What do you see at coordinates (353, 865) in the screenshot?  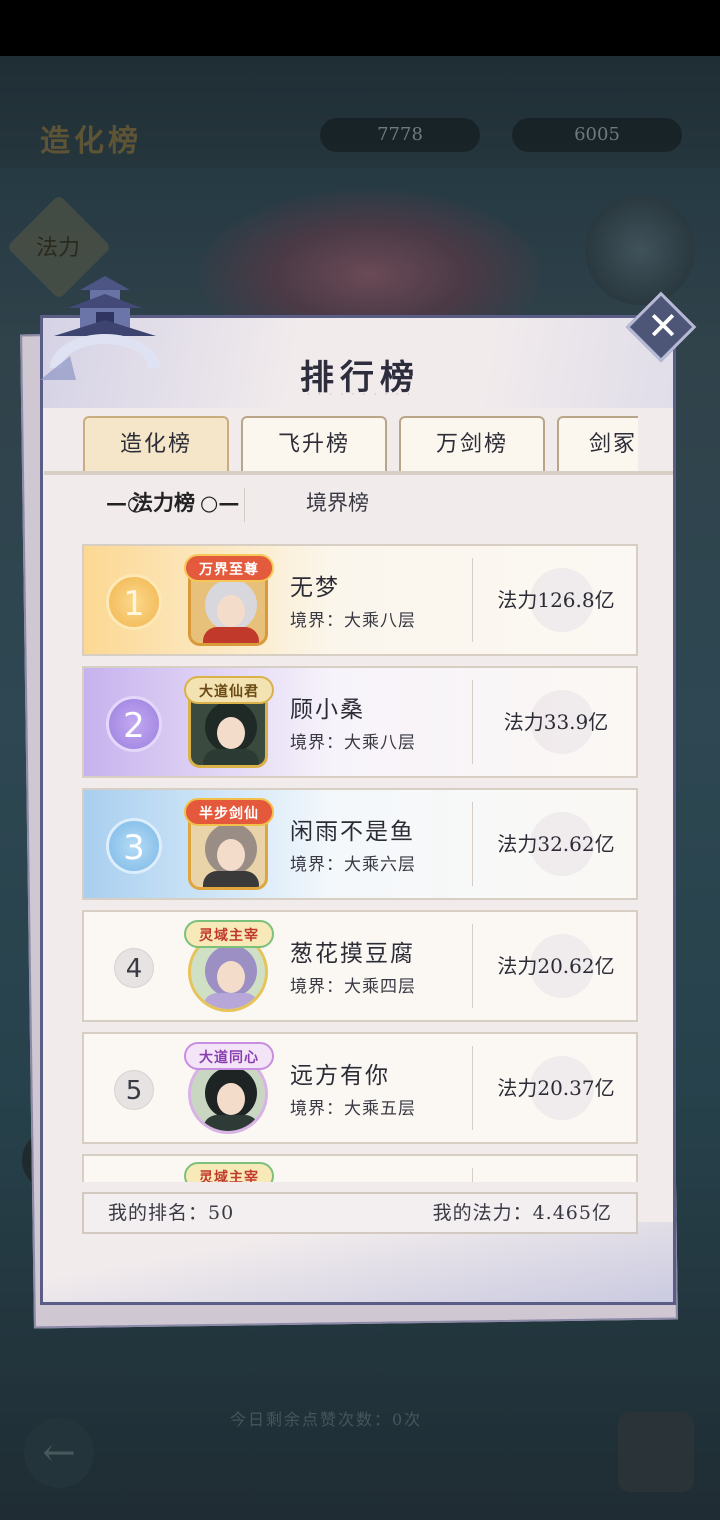 I see `player-realm: 境界：大乘六层` at bounding box center [353, 865].